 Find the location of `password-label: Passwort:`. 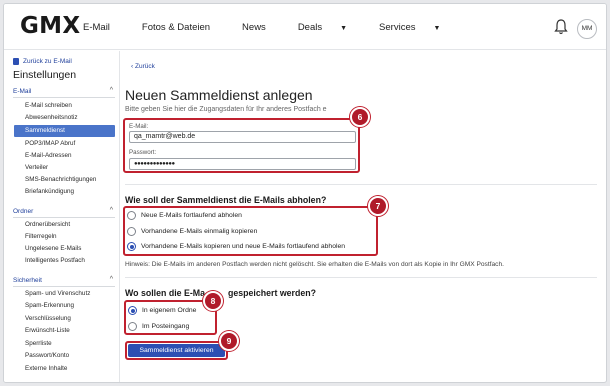

password-label: Passwort: is located at coordinates (143, 152).